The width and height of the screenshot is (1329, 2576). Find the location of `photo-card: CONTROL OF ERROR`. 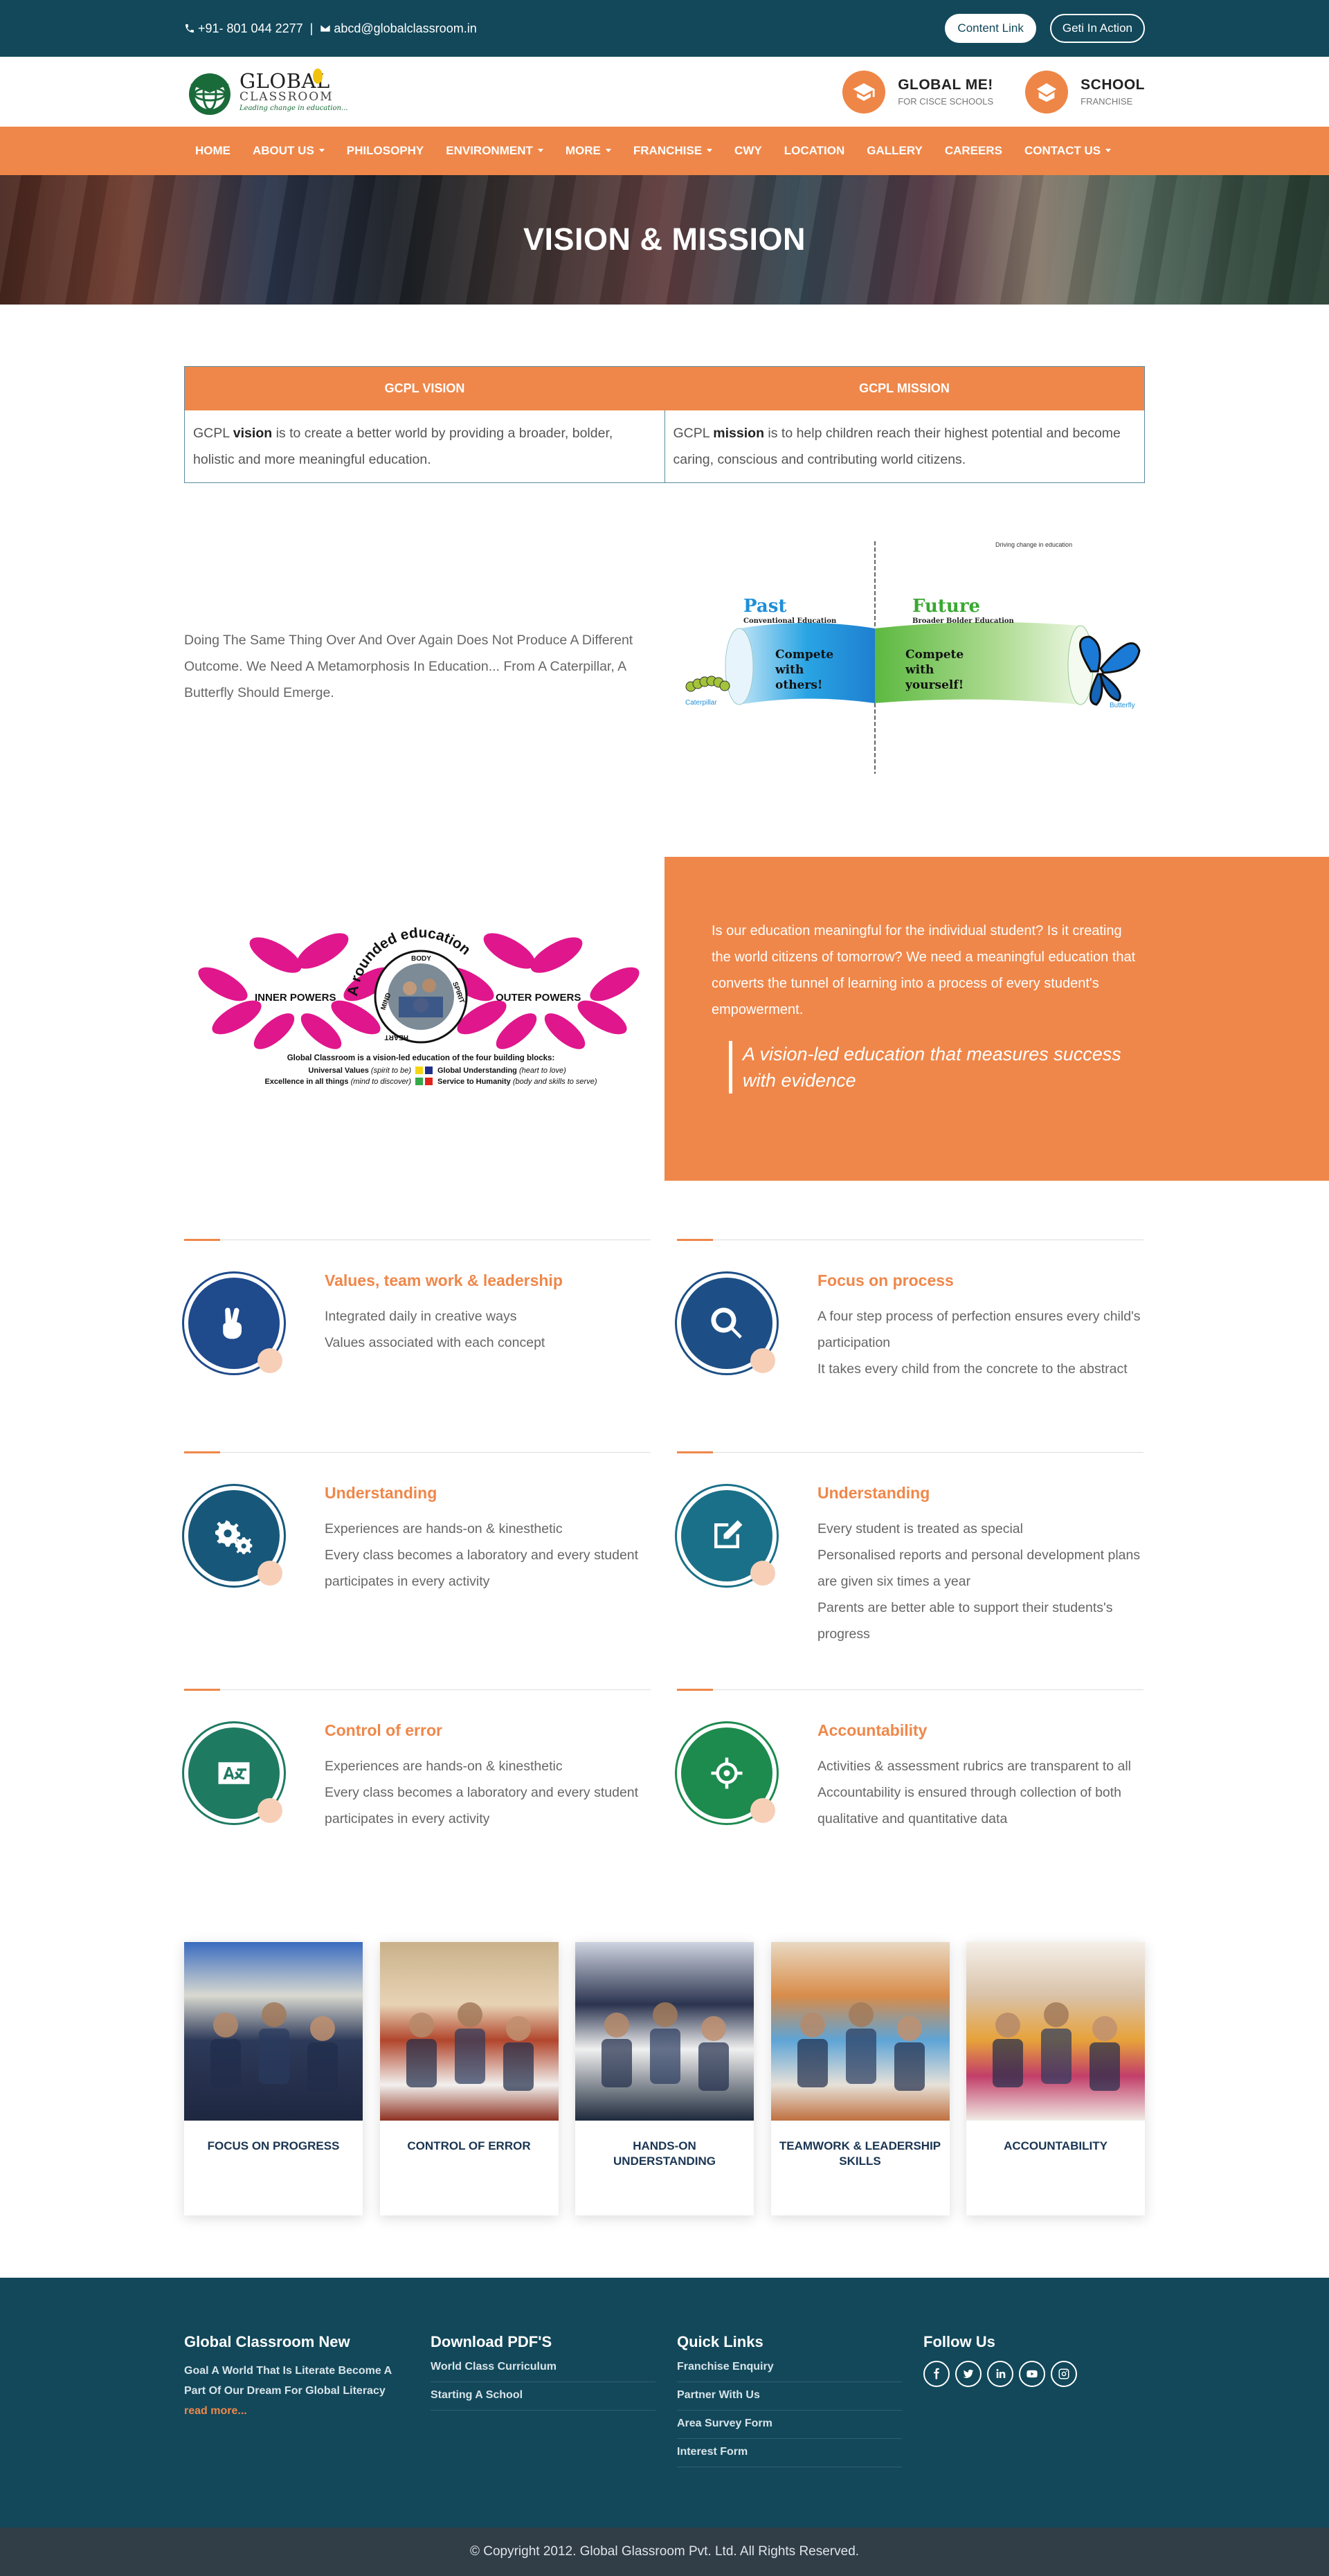

photo-card: CONTROL OF ERROR is located at coordinates (469, 2078).